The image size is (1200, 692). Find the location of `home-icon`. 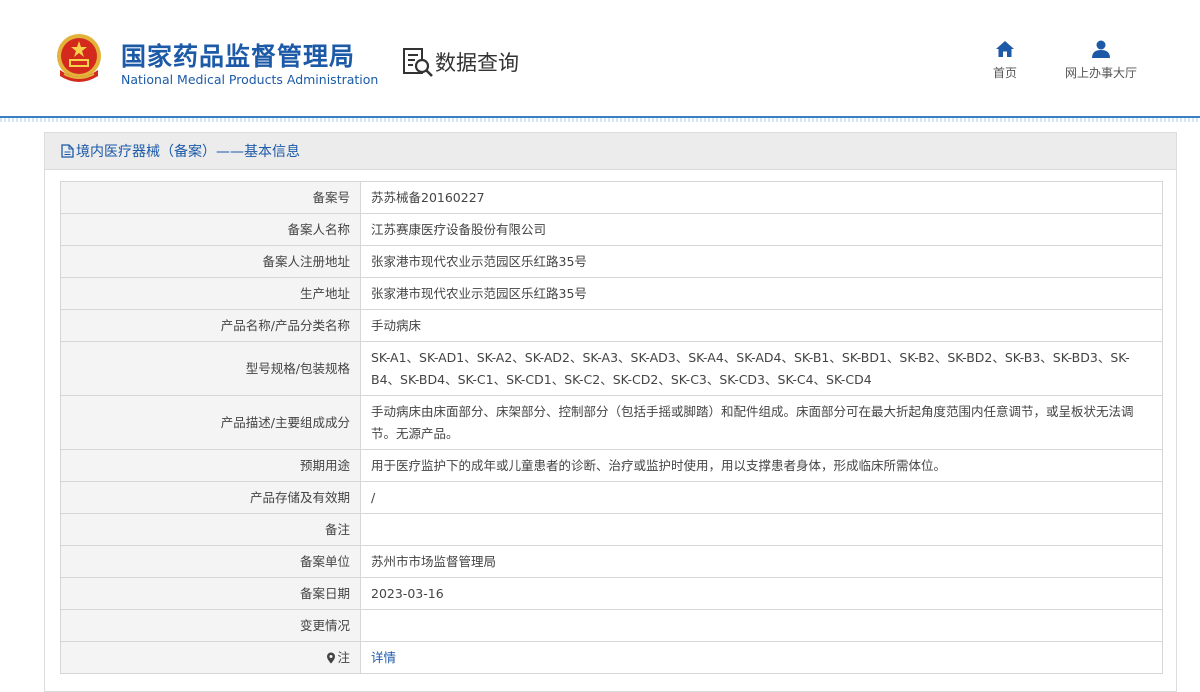

home-icon is located at coordinates (1005, 49).